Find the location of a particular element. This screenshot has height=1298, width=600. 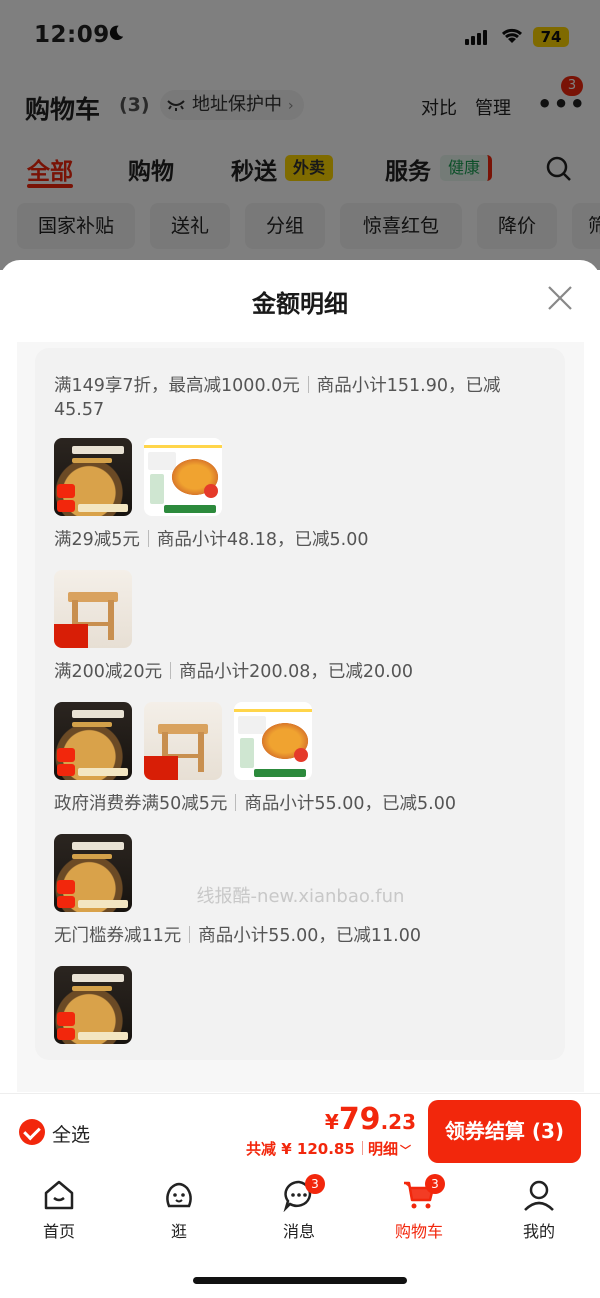

chevron-down-icon: ﹀ is located at coordinates (406, 1150).